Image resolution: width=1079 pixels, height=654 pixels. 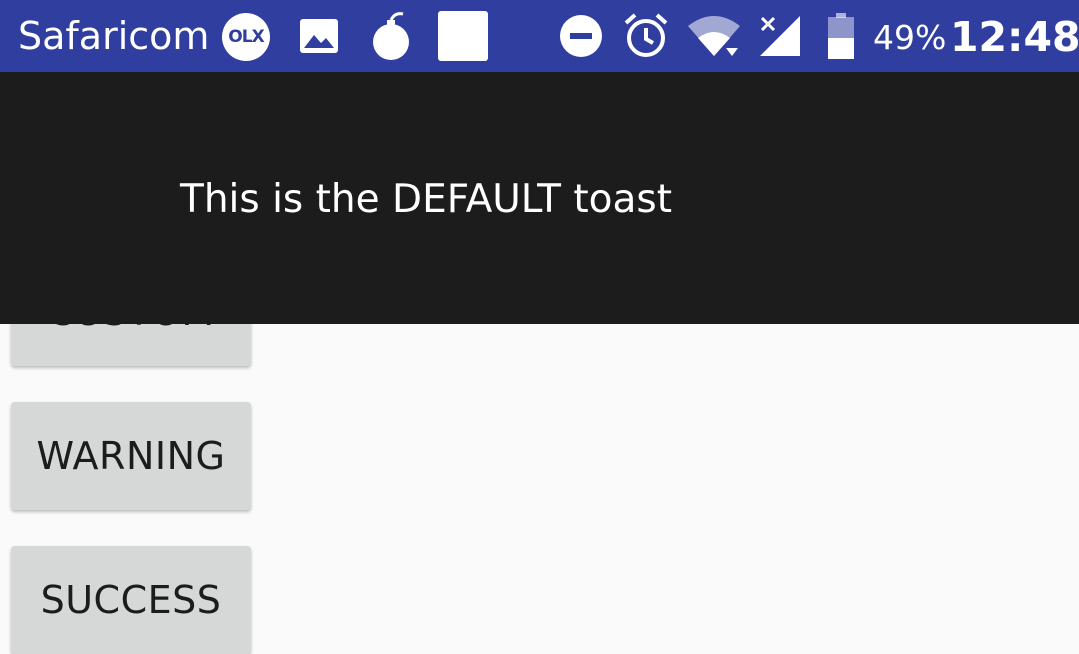 I want to click on toast-message: This is the DEFAULT toast, so click(x=426, y=199).